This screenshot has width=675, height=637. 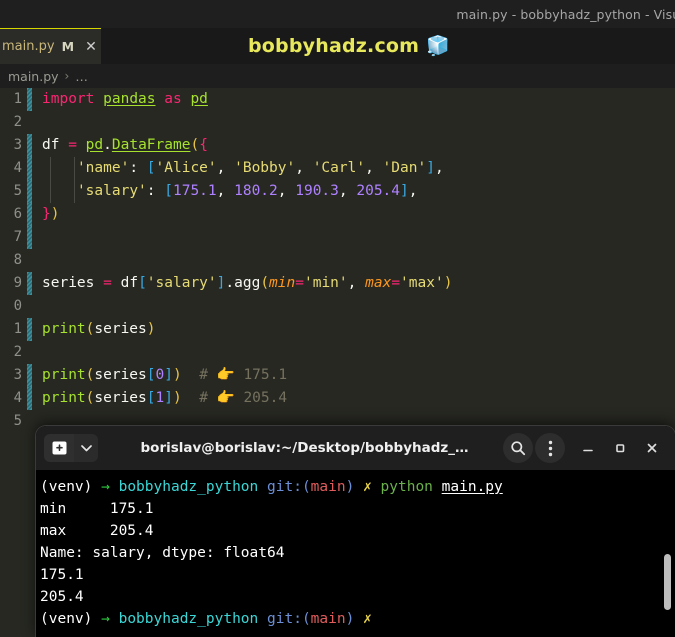 I want to click on code-line: 3 df = pd.DataFrame({, so click(x=337, y=145).